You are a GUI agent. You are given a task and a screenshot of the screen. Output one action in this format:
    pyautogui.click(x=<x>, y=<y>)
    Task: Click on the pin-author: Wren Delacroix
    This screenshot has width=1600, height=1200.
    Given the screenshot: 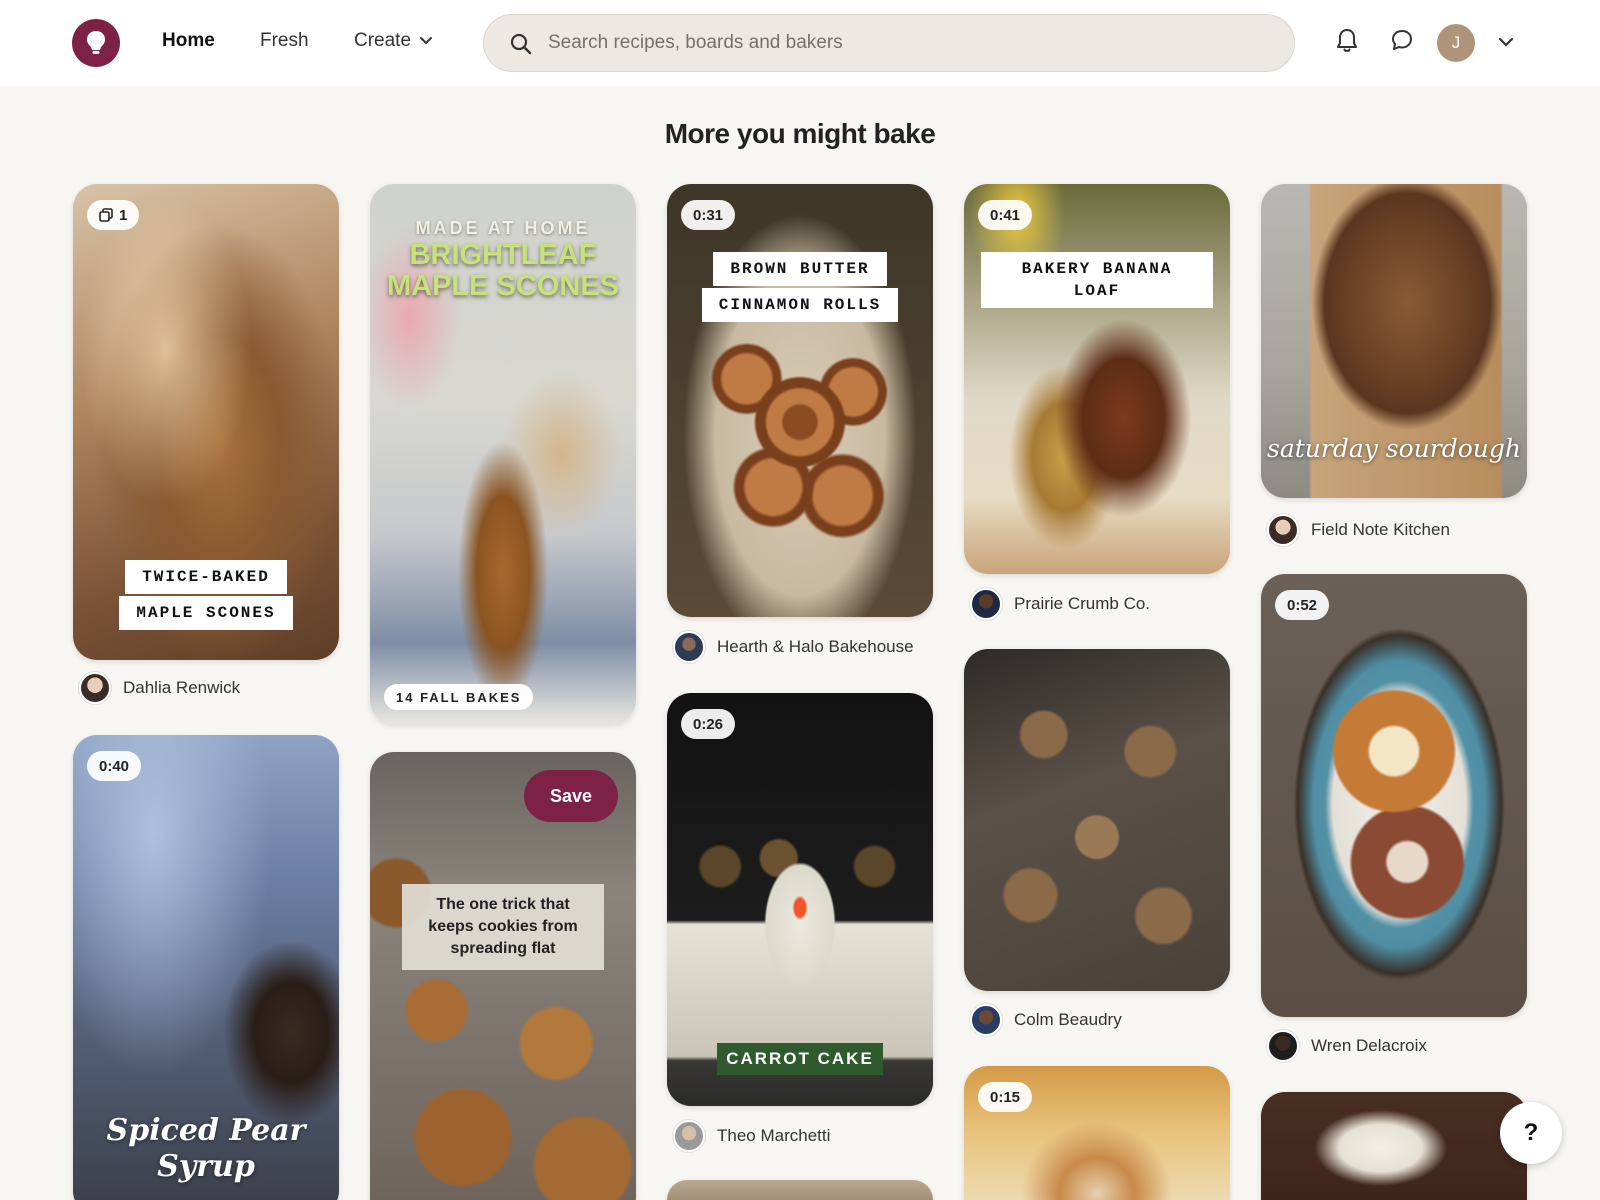 What is the action you would take?
    pyautogui.click(x=1347, y=1046)
    